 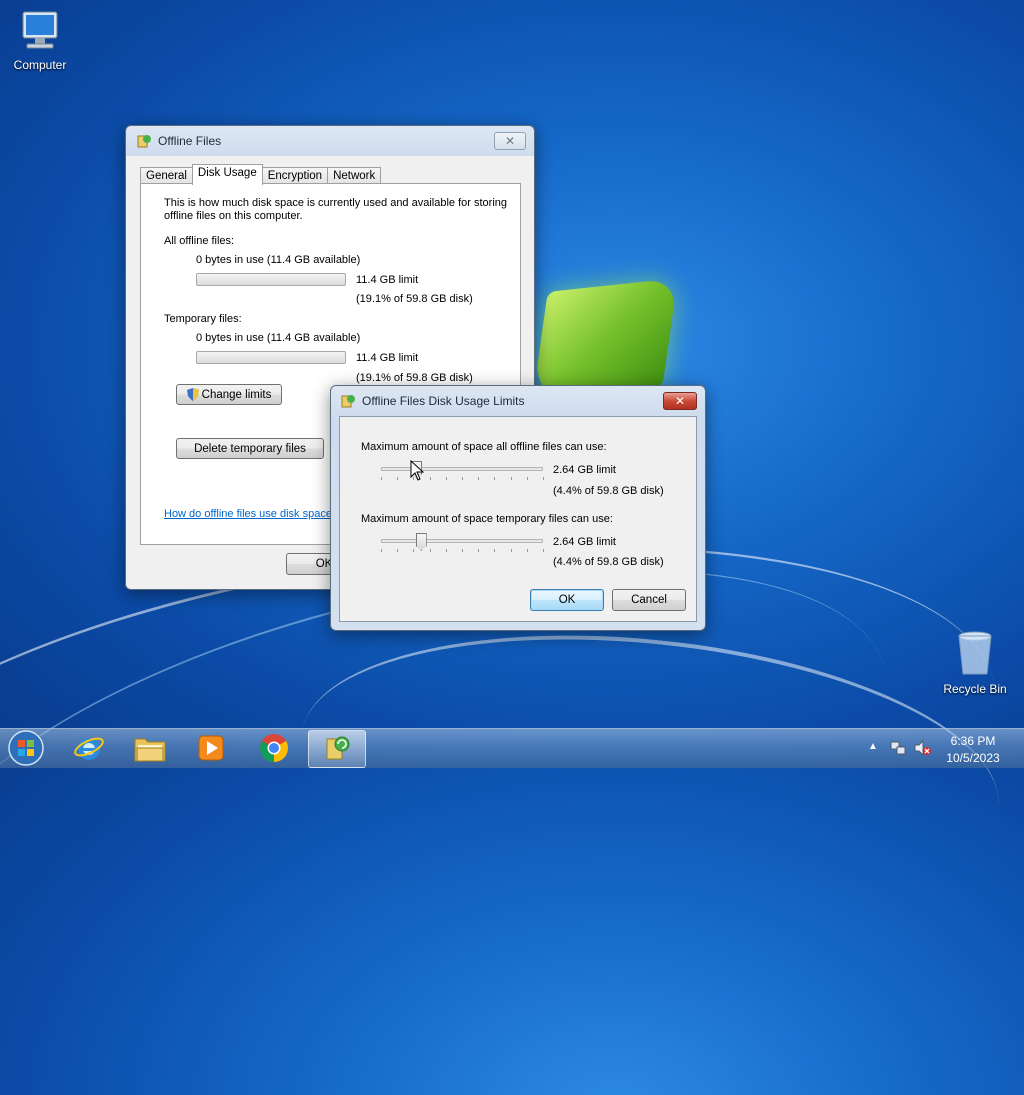 What do you see at coordinates (414, 378) in the screenshot?
I see `temp-files-percent: (19.1% of 59.8 GB disk)` at bounding box center [414, 378].